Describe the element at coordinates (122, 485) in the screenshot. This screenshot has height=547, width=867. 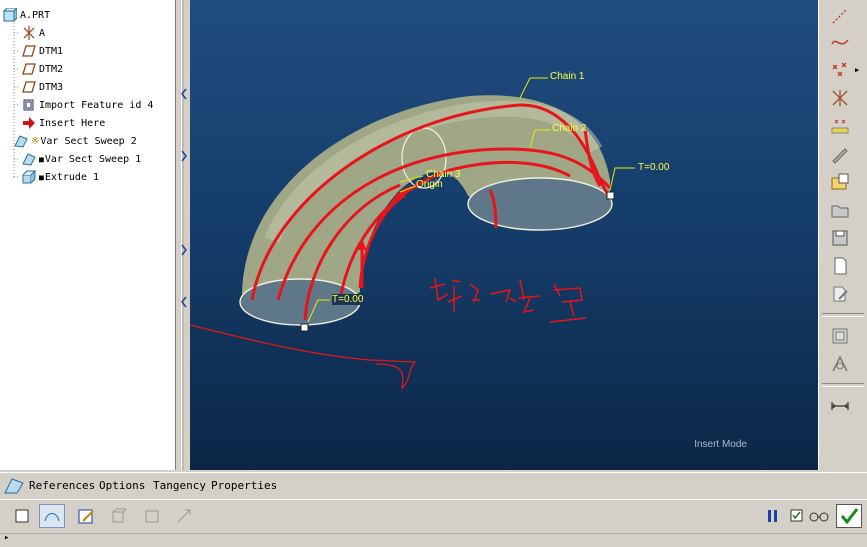
I see `tab-options: Options` at that location.